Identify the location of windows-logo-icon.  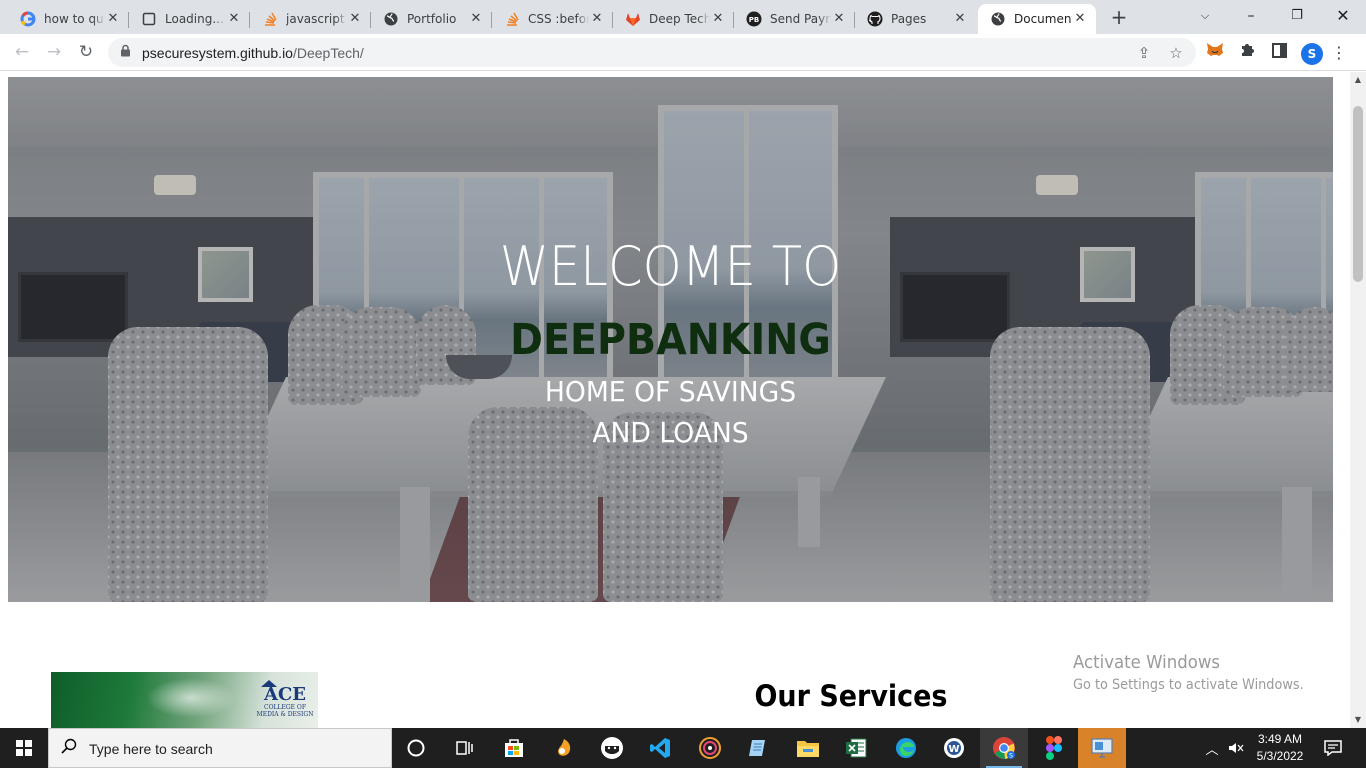
(24, 748).